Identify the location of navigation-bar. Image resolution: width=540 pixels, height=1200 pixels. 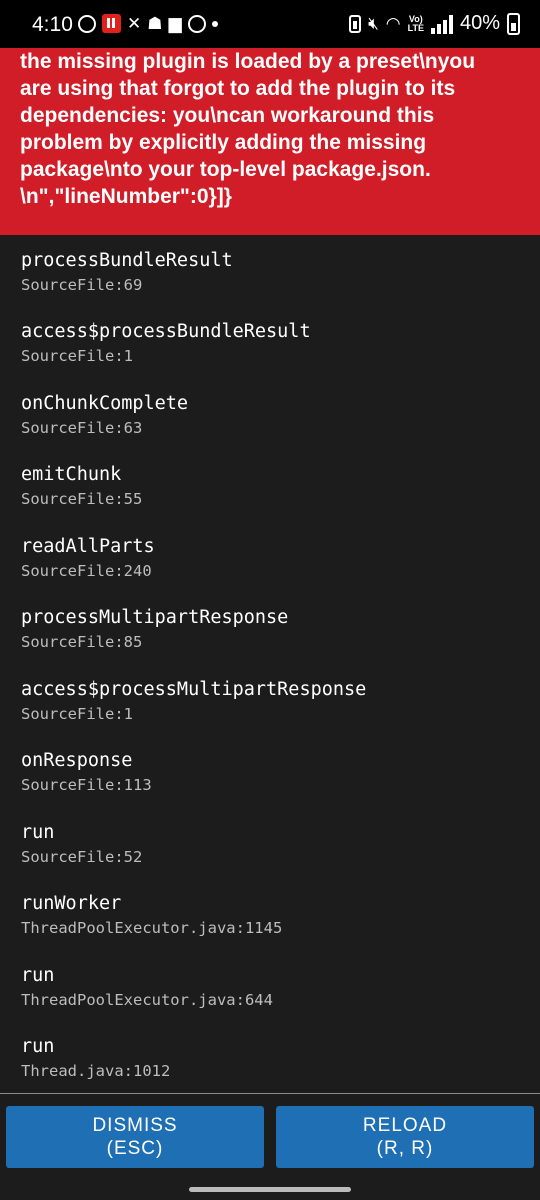
(270, 1187).